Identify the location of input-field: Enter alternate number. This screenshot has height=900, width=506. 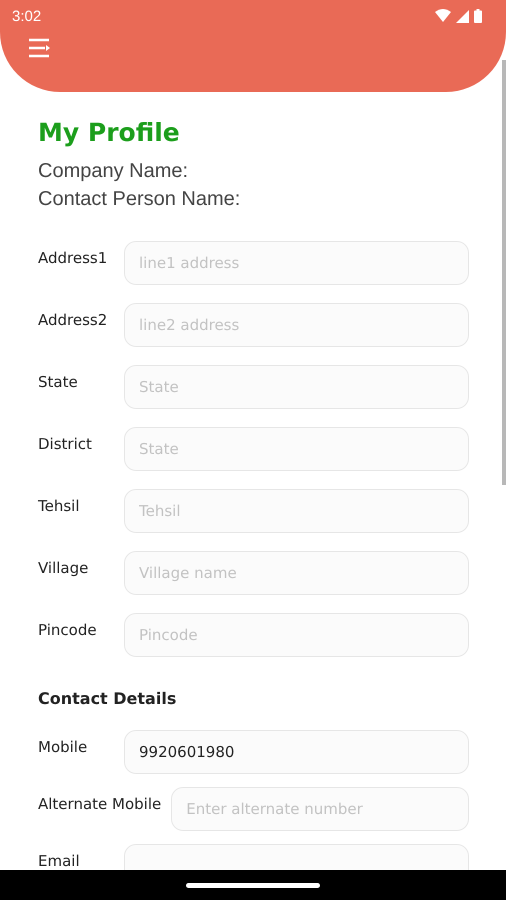
(320, 809).